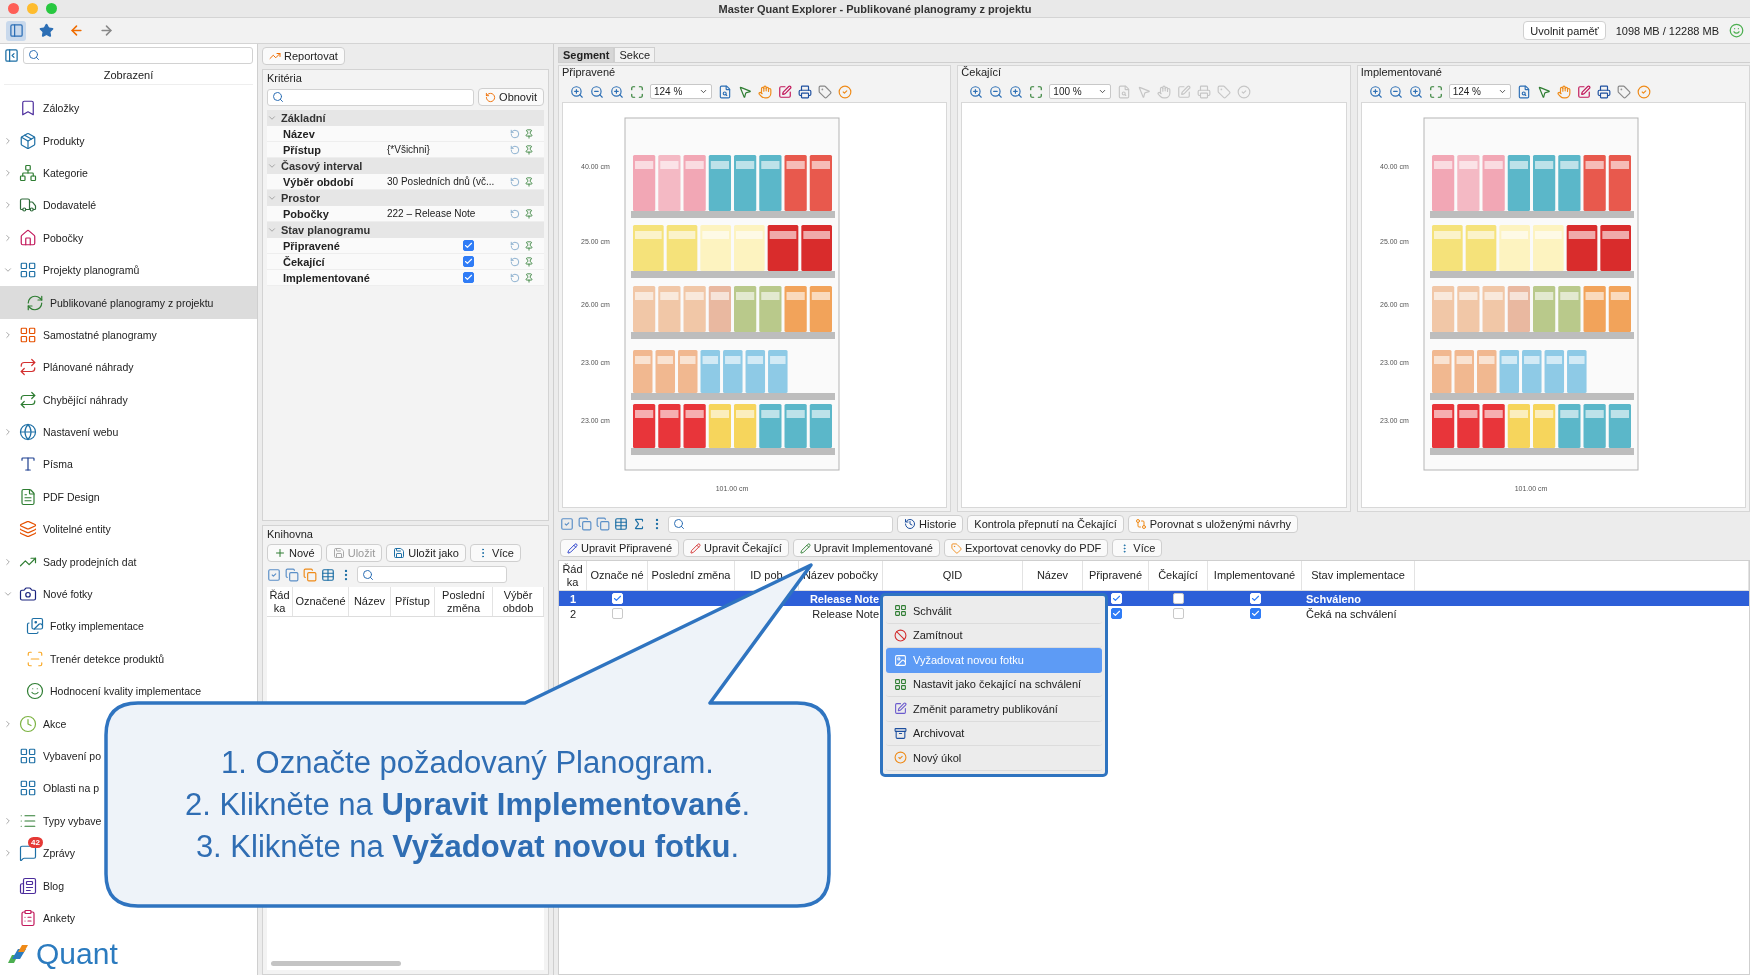 Image resolution: width=1750 pixels, height=975 pixels. What do you see at coordinates (573, 598) in the screenshot?
I see `table-cell-text: 1` at bounding box center [573, 598].